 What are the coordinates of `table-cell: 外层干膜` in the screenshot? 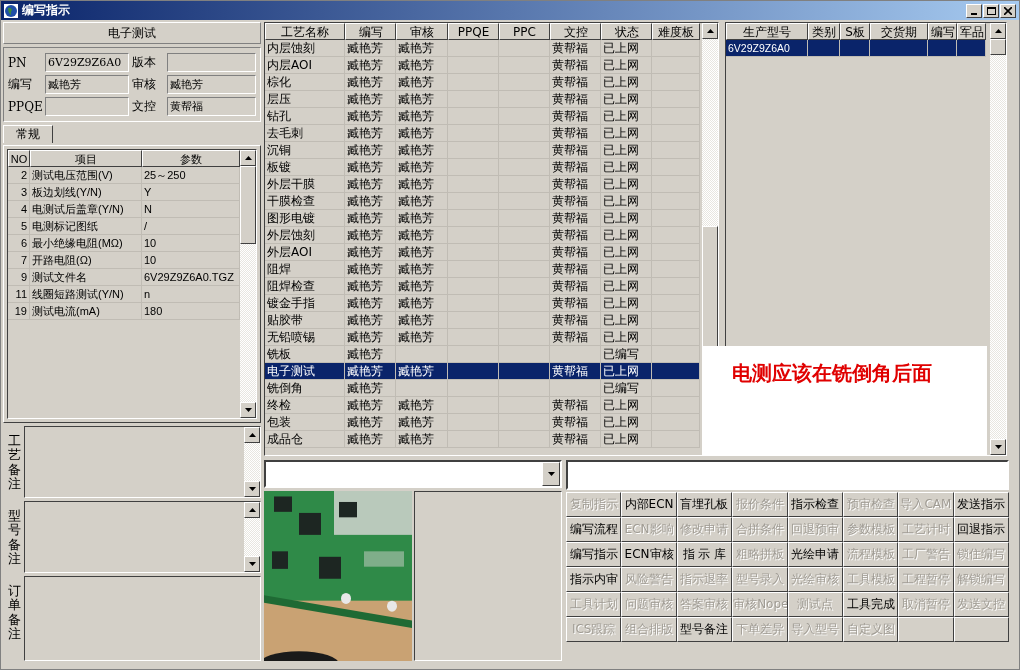 It's located at (305, 184).